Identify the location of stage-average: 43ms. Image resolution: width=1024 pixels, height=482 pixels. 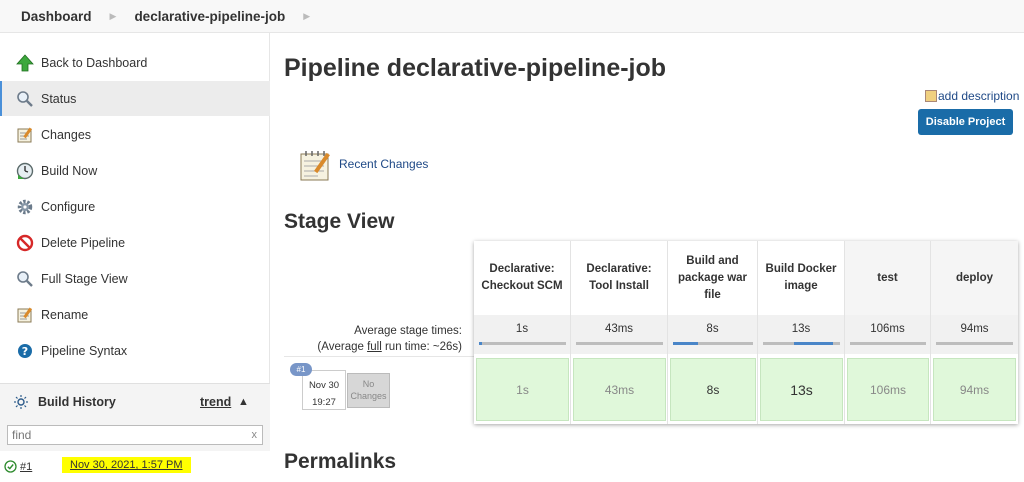
(619, 334).